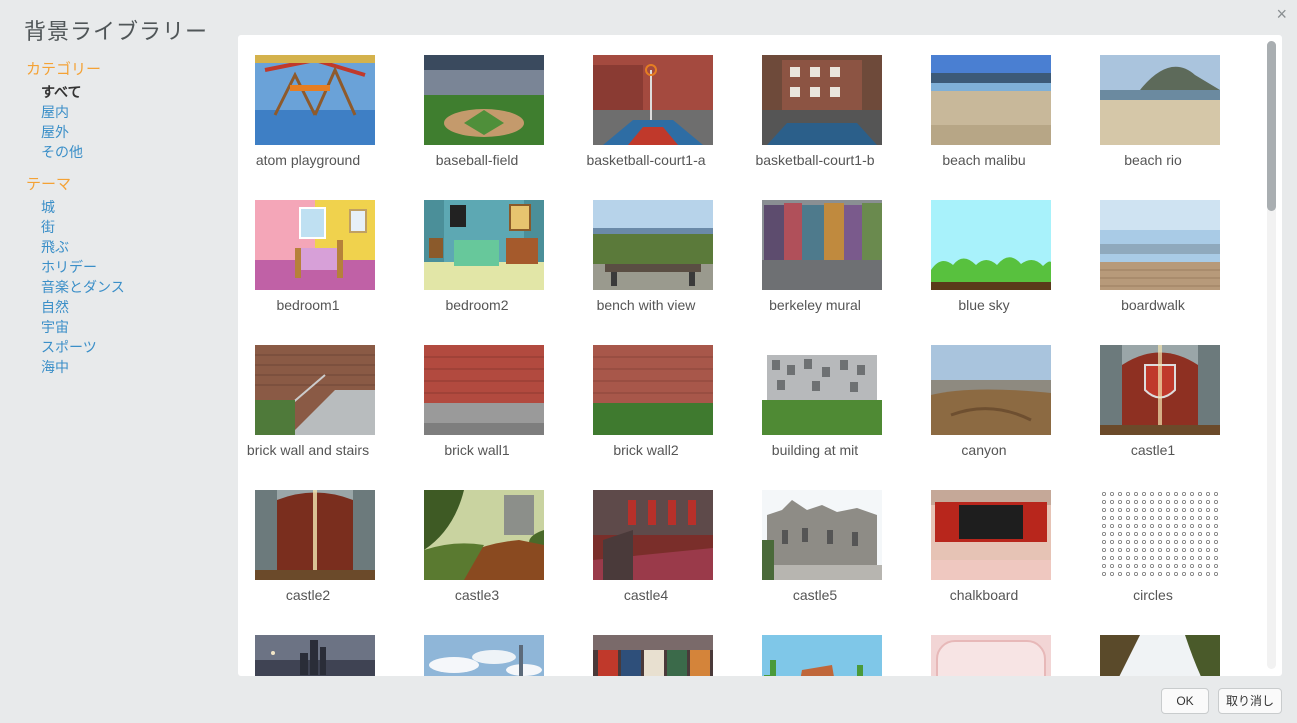  I want to click on backdrop-tile: baseball-field, so click(477, 105).